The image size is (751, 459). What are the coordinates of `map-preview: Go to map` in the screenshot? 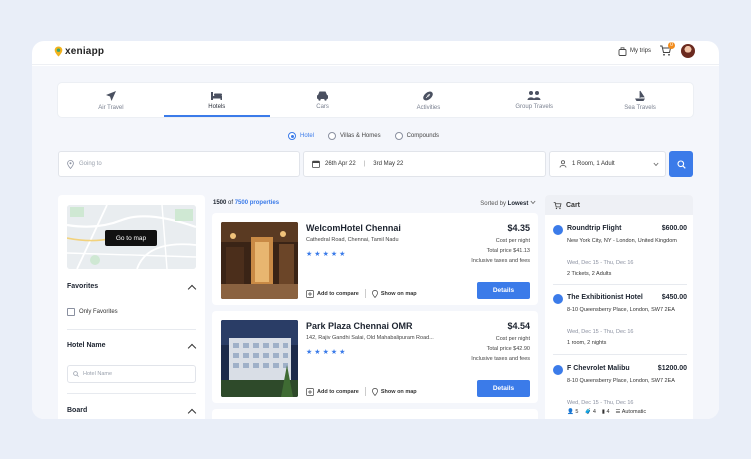 It's located at (131, 237).